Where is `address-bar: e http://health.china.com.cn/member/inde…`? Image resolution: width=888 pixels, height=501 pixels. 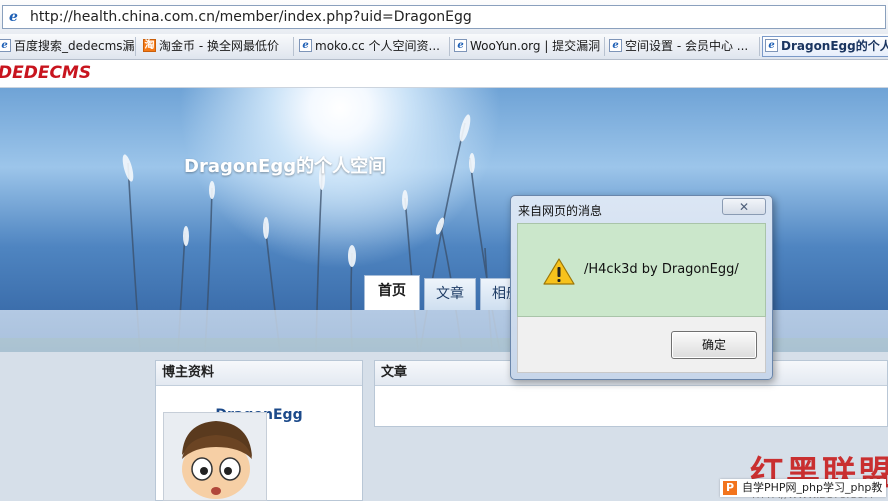 address-bar: e http://health.china.com.cn/member/inde… is located at coordinates (444, 17).